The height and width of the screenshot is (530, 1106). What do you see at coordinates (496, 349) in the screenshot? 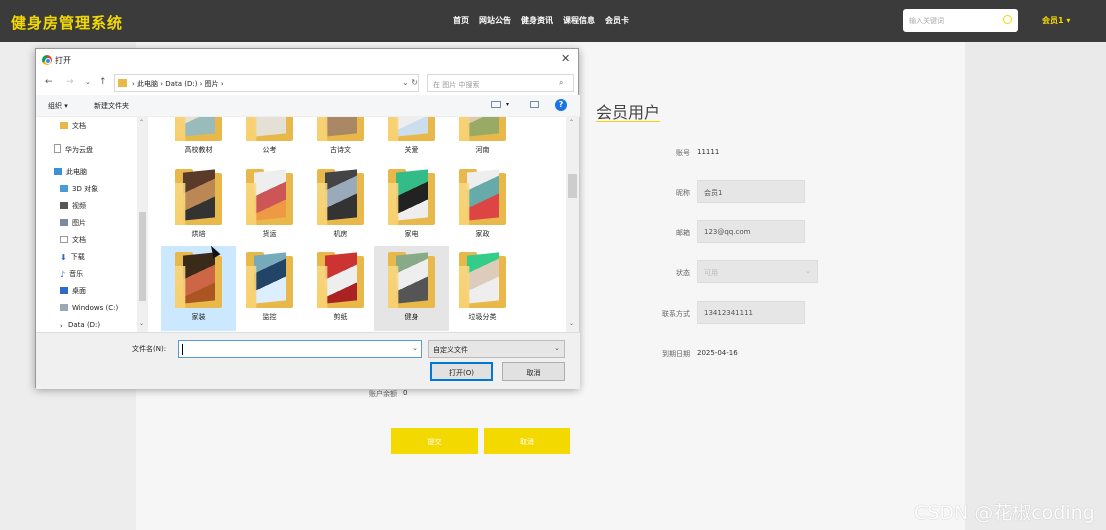
I see `filetype-select: 自定义文件 ⌄` at bounding box center [496, 349].